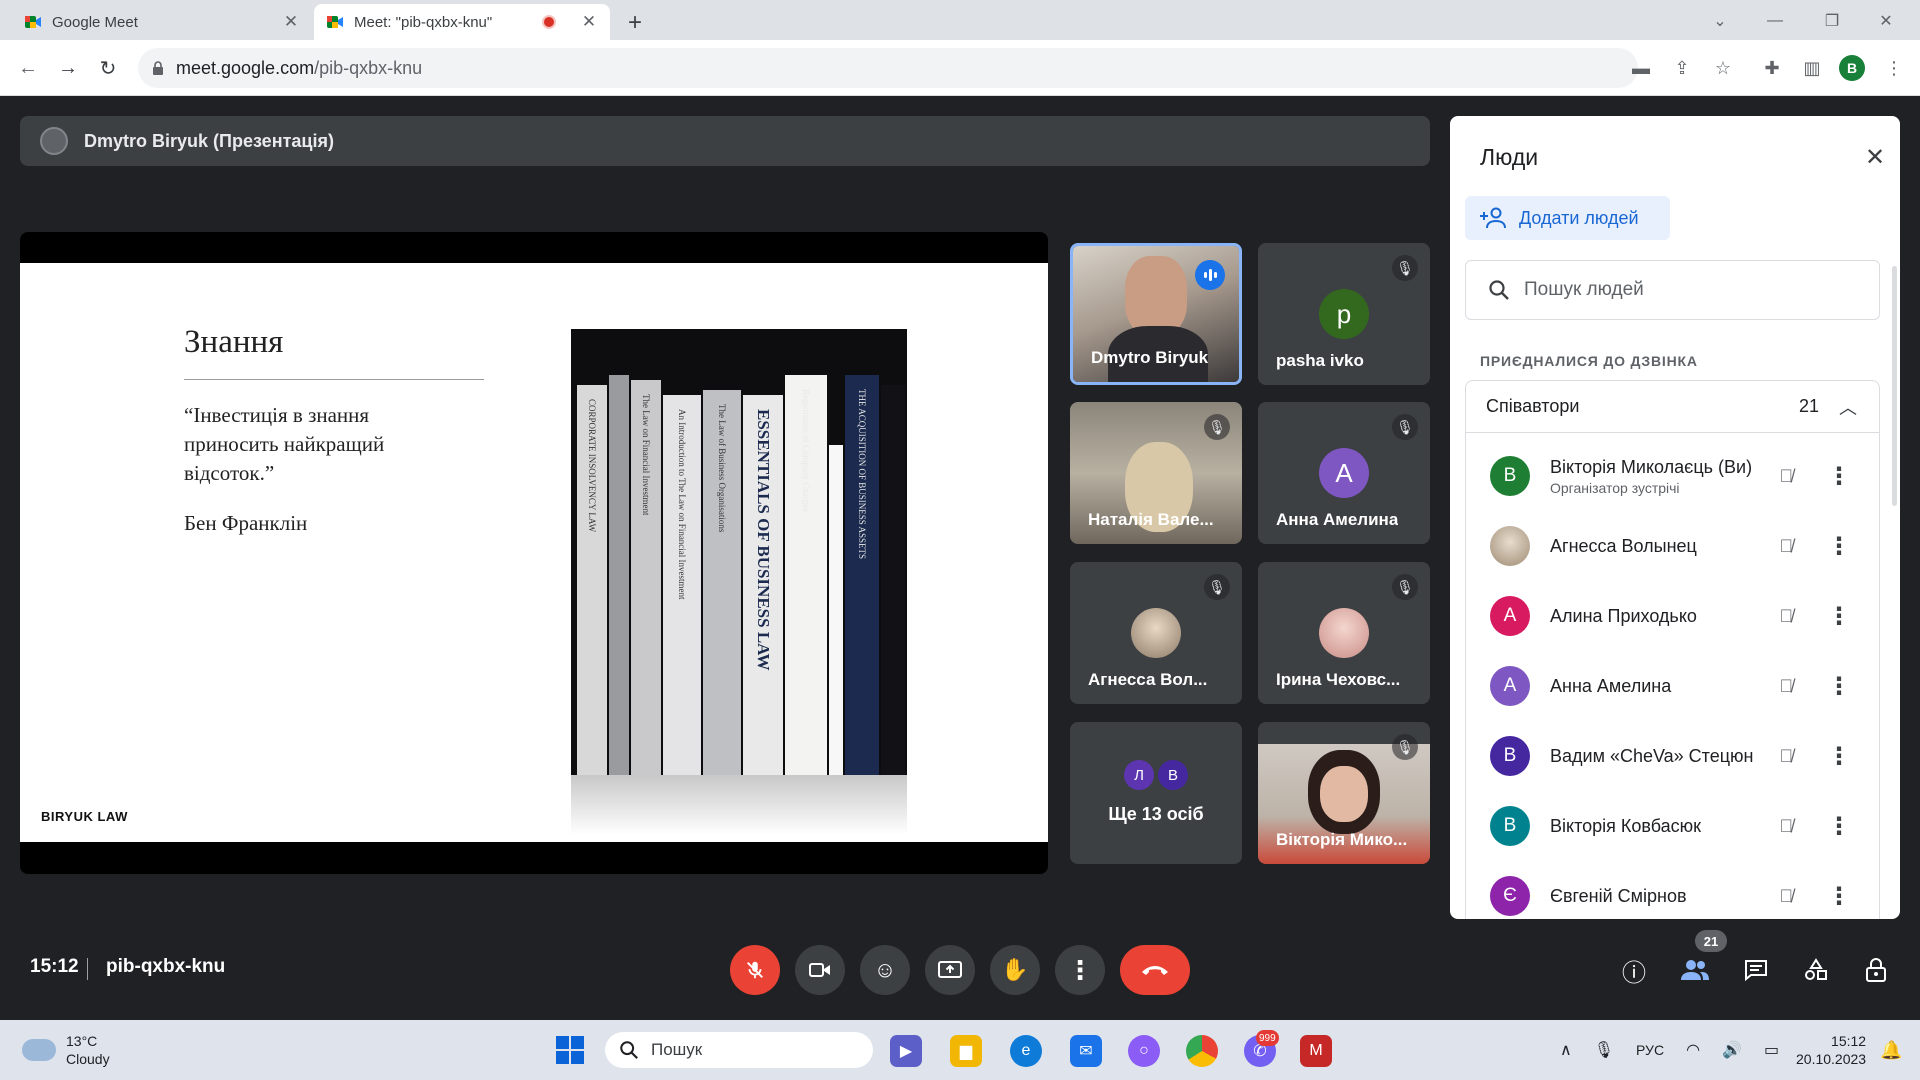 Image resolution: width=1920 pixels, height=1080 pixels. Describe the element at coordinates (1808, 406) in the screenshot. I see `group-count: 21` at that location.